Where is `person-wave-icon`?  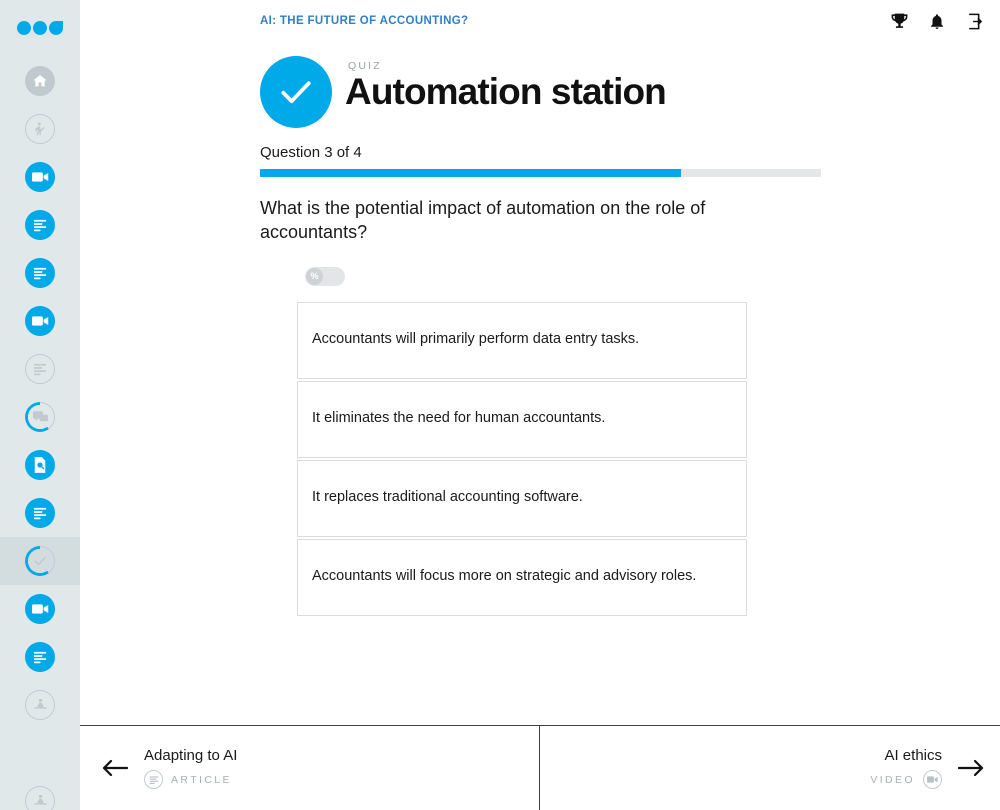
person-wave-icon is located at coordinates (40, 129).